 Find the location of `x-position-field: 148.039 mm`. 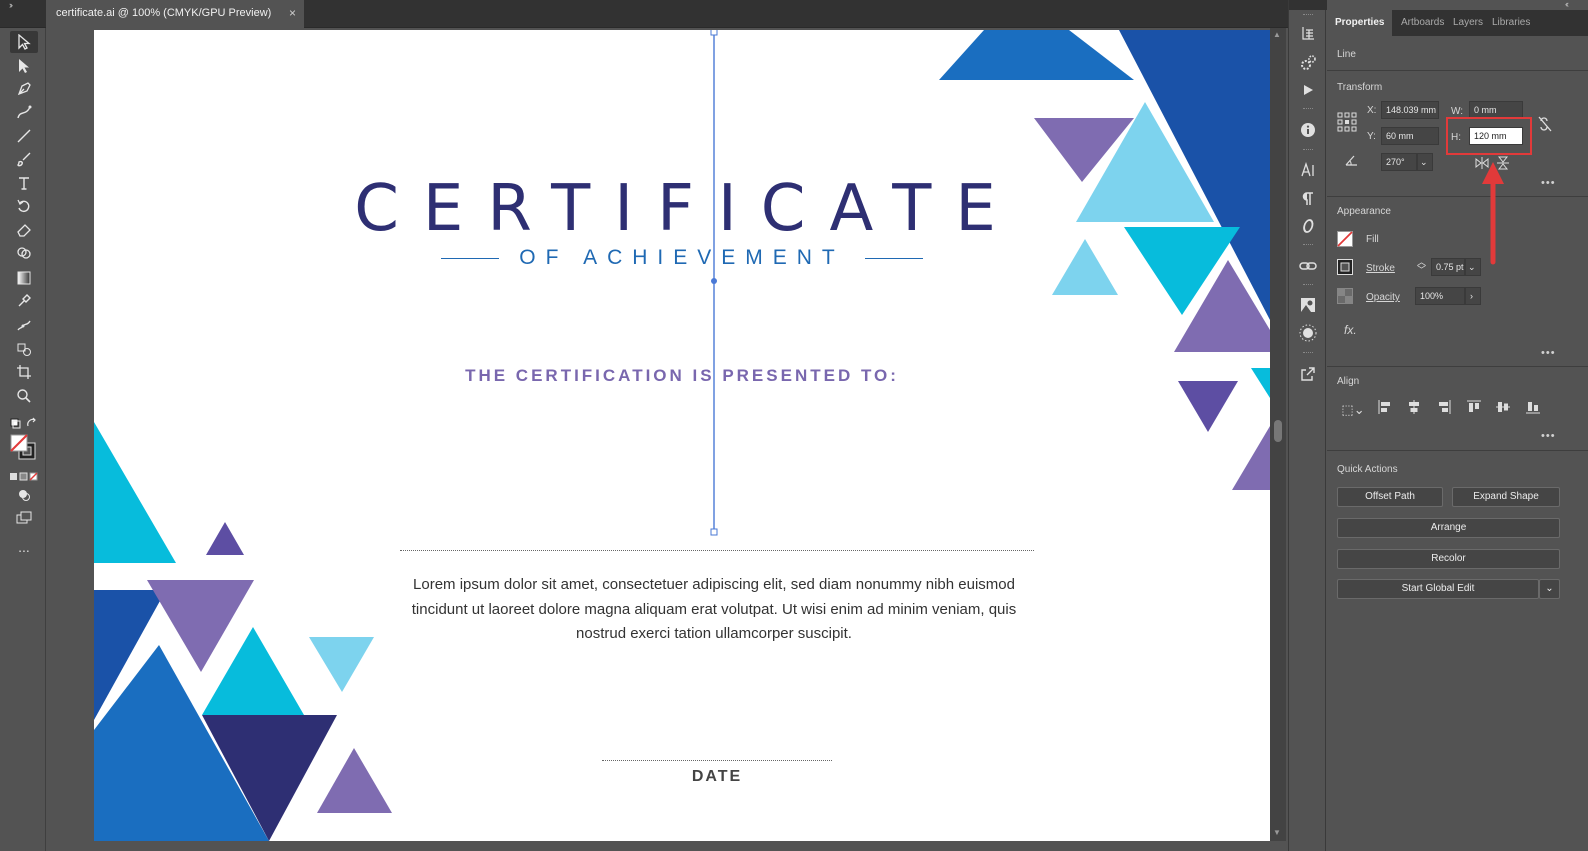

x-position-field: 148.039 mm is located at coordinates (1410, 110).